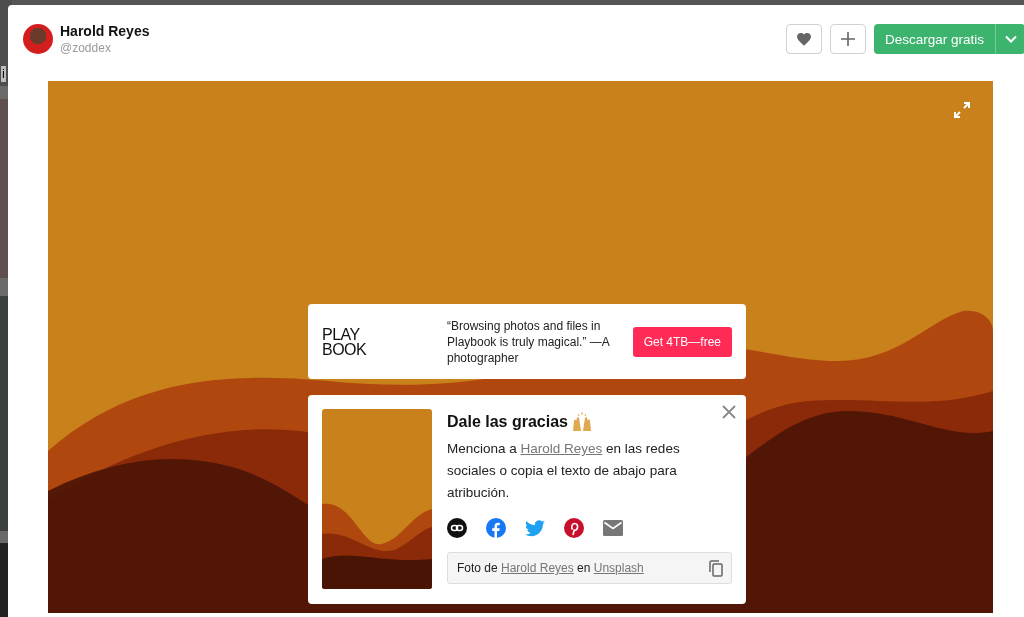 This screenshot has width=1024, height=617. I want to click on caret-icon, so click(1010, 39).